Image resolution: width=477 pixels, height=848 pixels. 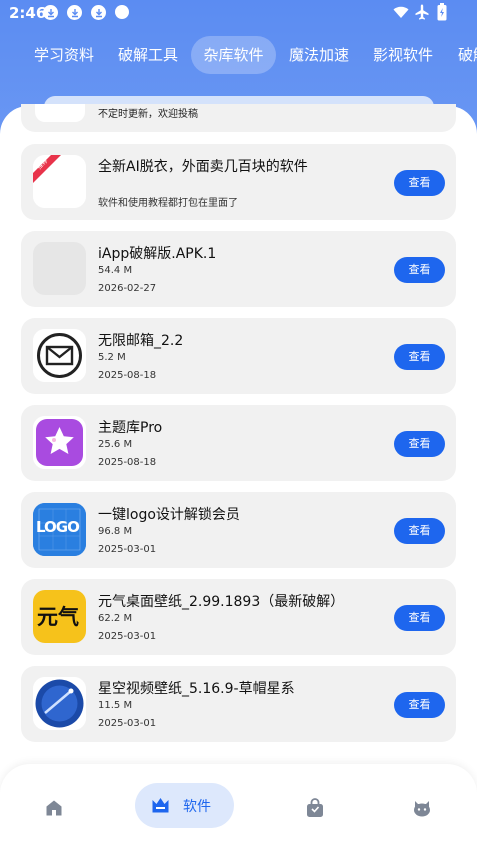 What do you see at coordinates (238, 269) in the screenshot?
I see `list-item: iApp破解版.APK.1 54.4 M 2026-02-27 查看` at bounding box center [238, 269].